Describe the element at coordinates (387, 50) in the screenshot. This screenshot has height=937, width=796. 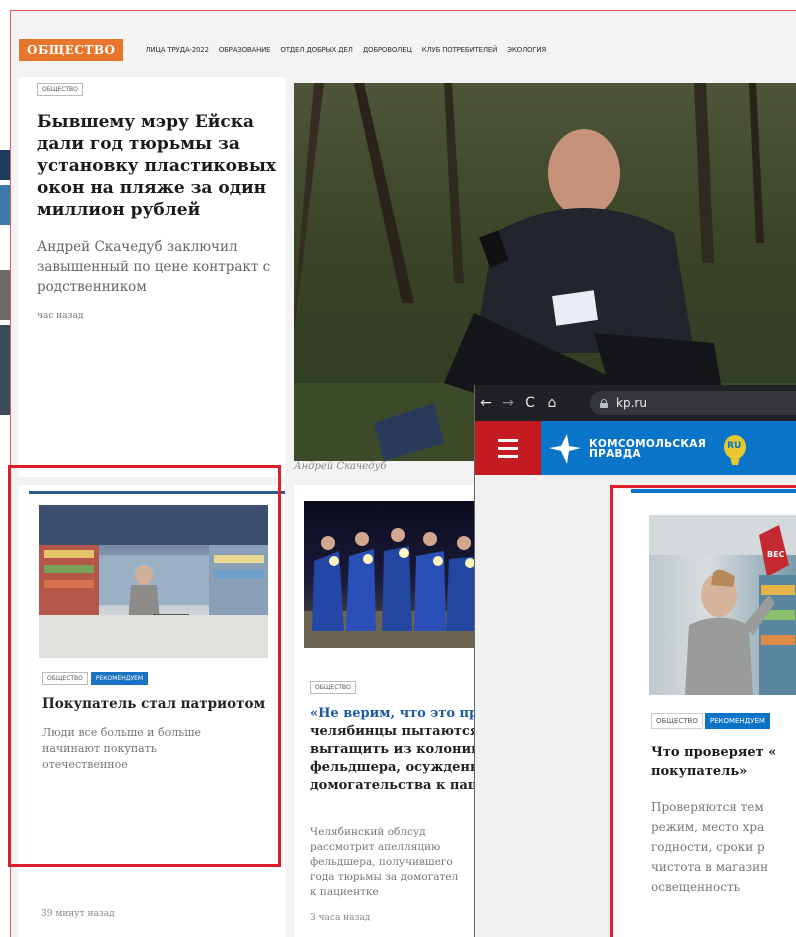
I see `section-tag-dobrovolec: ДОБРОВОЛЕЦ` at that location.